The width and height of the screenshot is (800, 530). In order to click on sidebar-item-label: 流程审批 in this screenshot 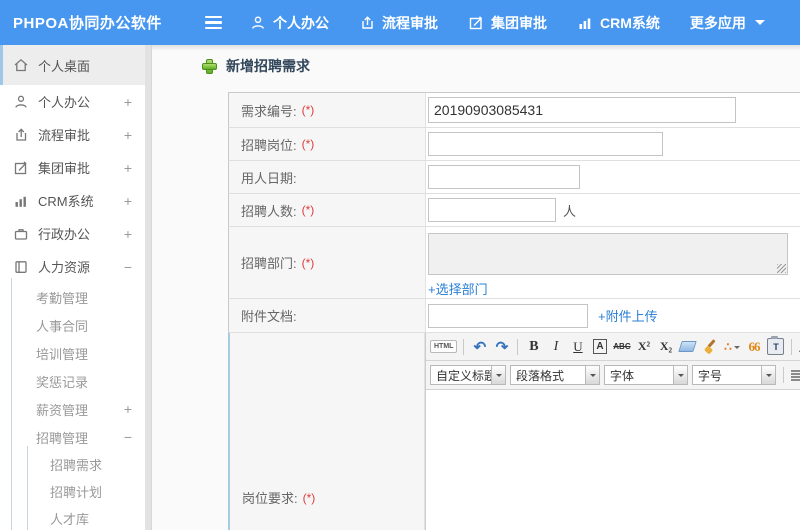, I will do `click(64, 135)`.